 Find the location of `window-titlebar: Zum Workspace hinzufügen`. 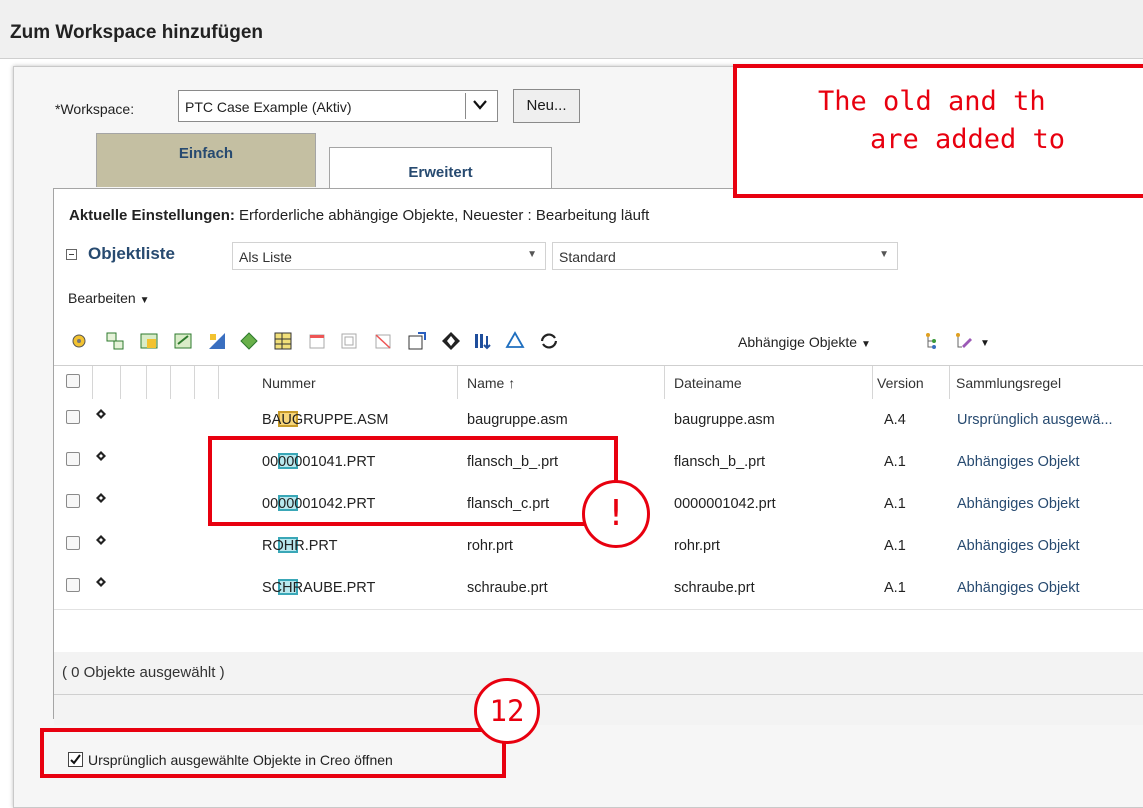

window-titlebar: Zum Workspace hinzufügen is located at coordinates (571, 29).